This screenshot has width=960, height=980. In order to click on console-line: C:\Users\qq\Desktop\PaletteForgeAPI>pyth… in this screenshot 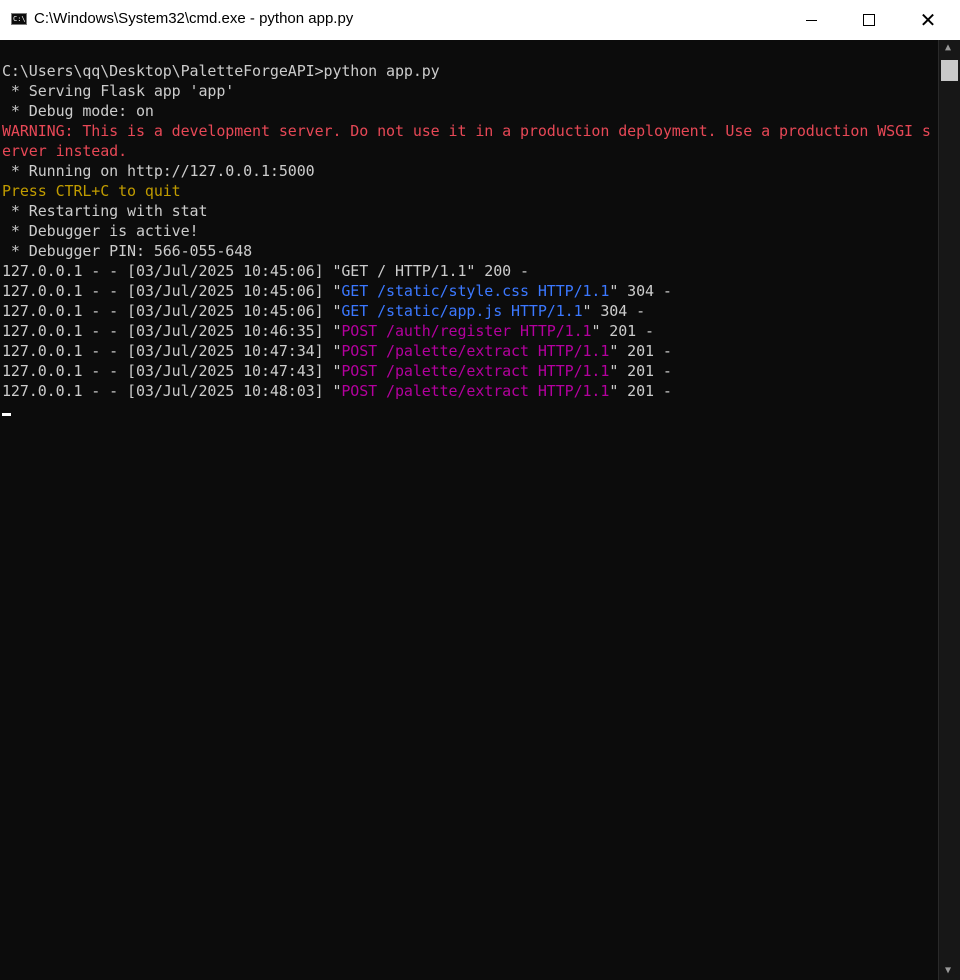, I will do `click(466, 71)`.